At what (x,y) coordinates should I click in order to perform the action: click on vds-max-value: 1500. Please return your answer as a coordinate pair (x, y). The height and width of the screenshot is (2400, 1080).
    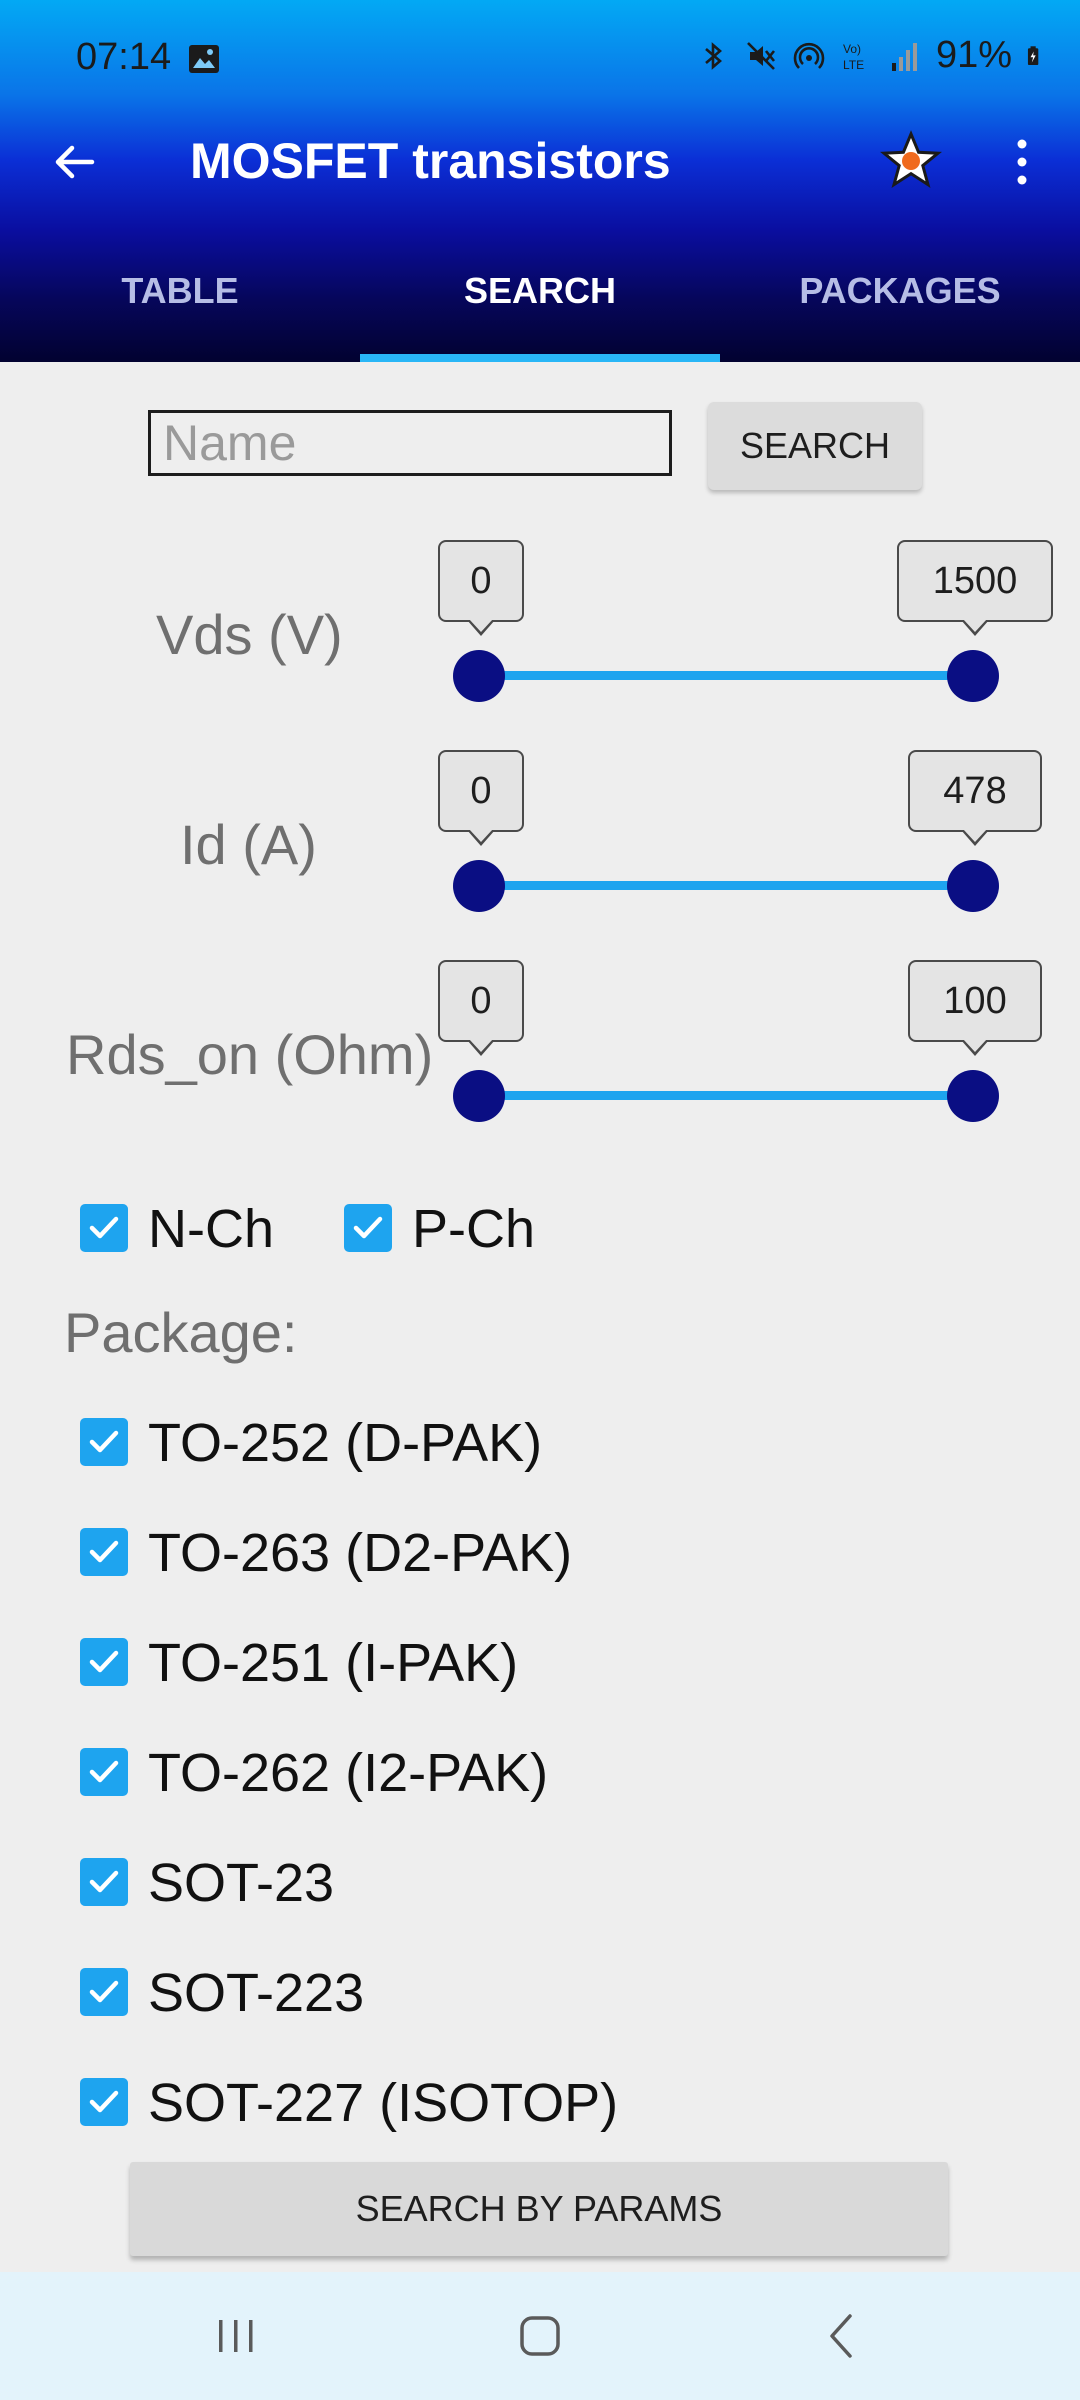
    Looking at the image, I should click on (975, 588).